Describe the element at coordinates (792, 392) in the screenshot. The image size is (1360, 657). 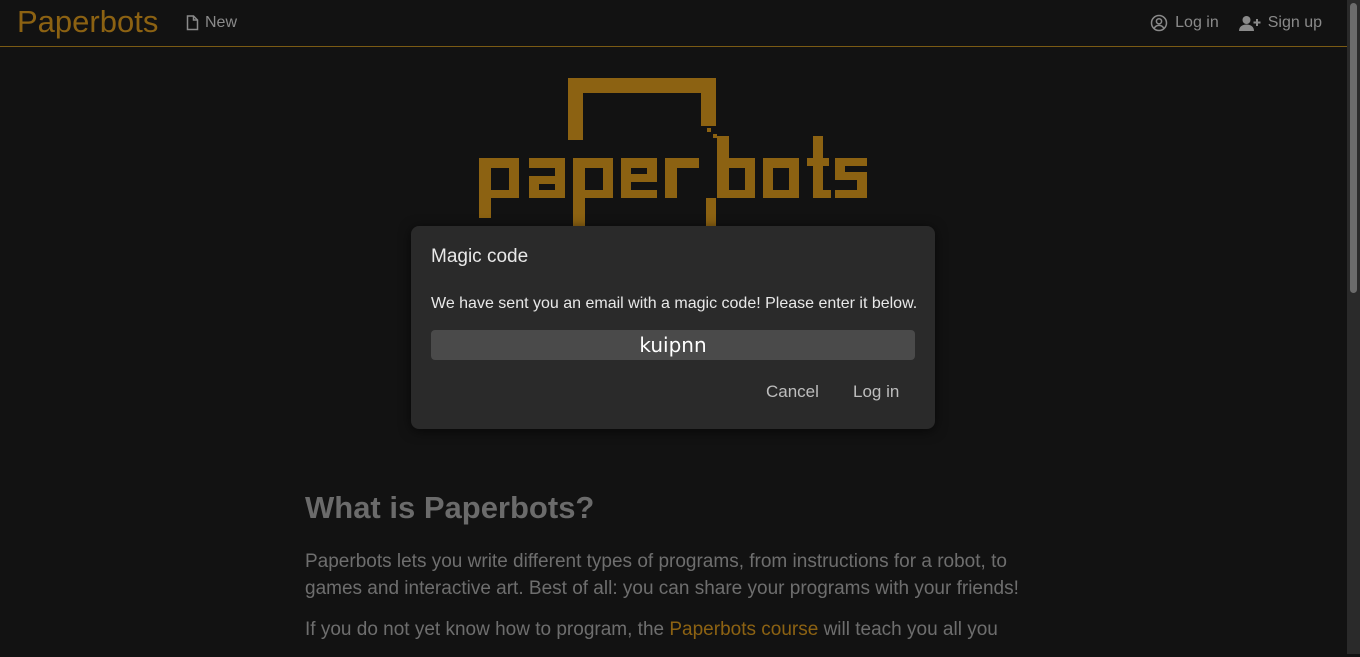
I see `cancel-button: Cancel` at that location.